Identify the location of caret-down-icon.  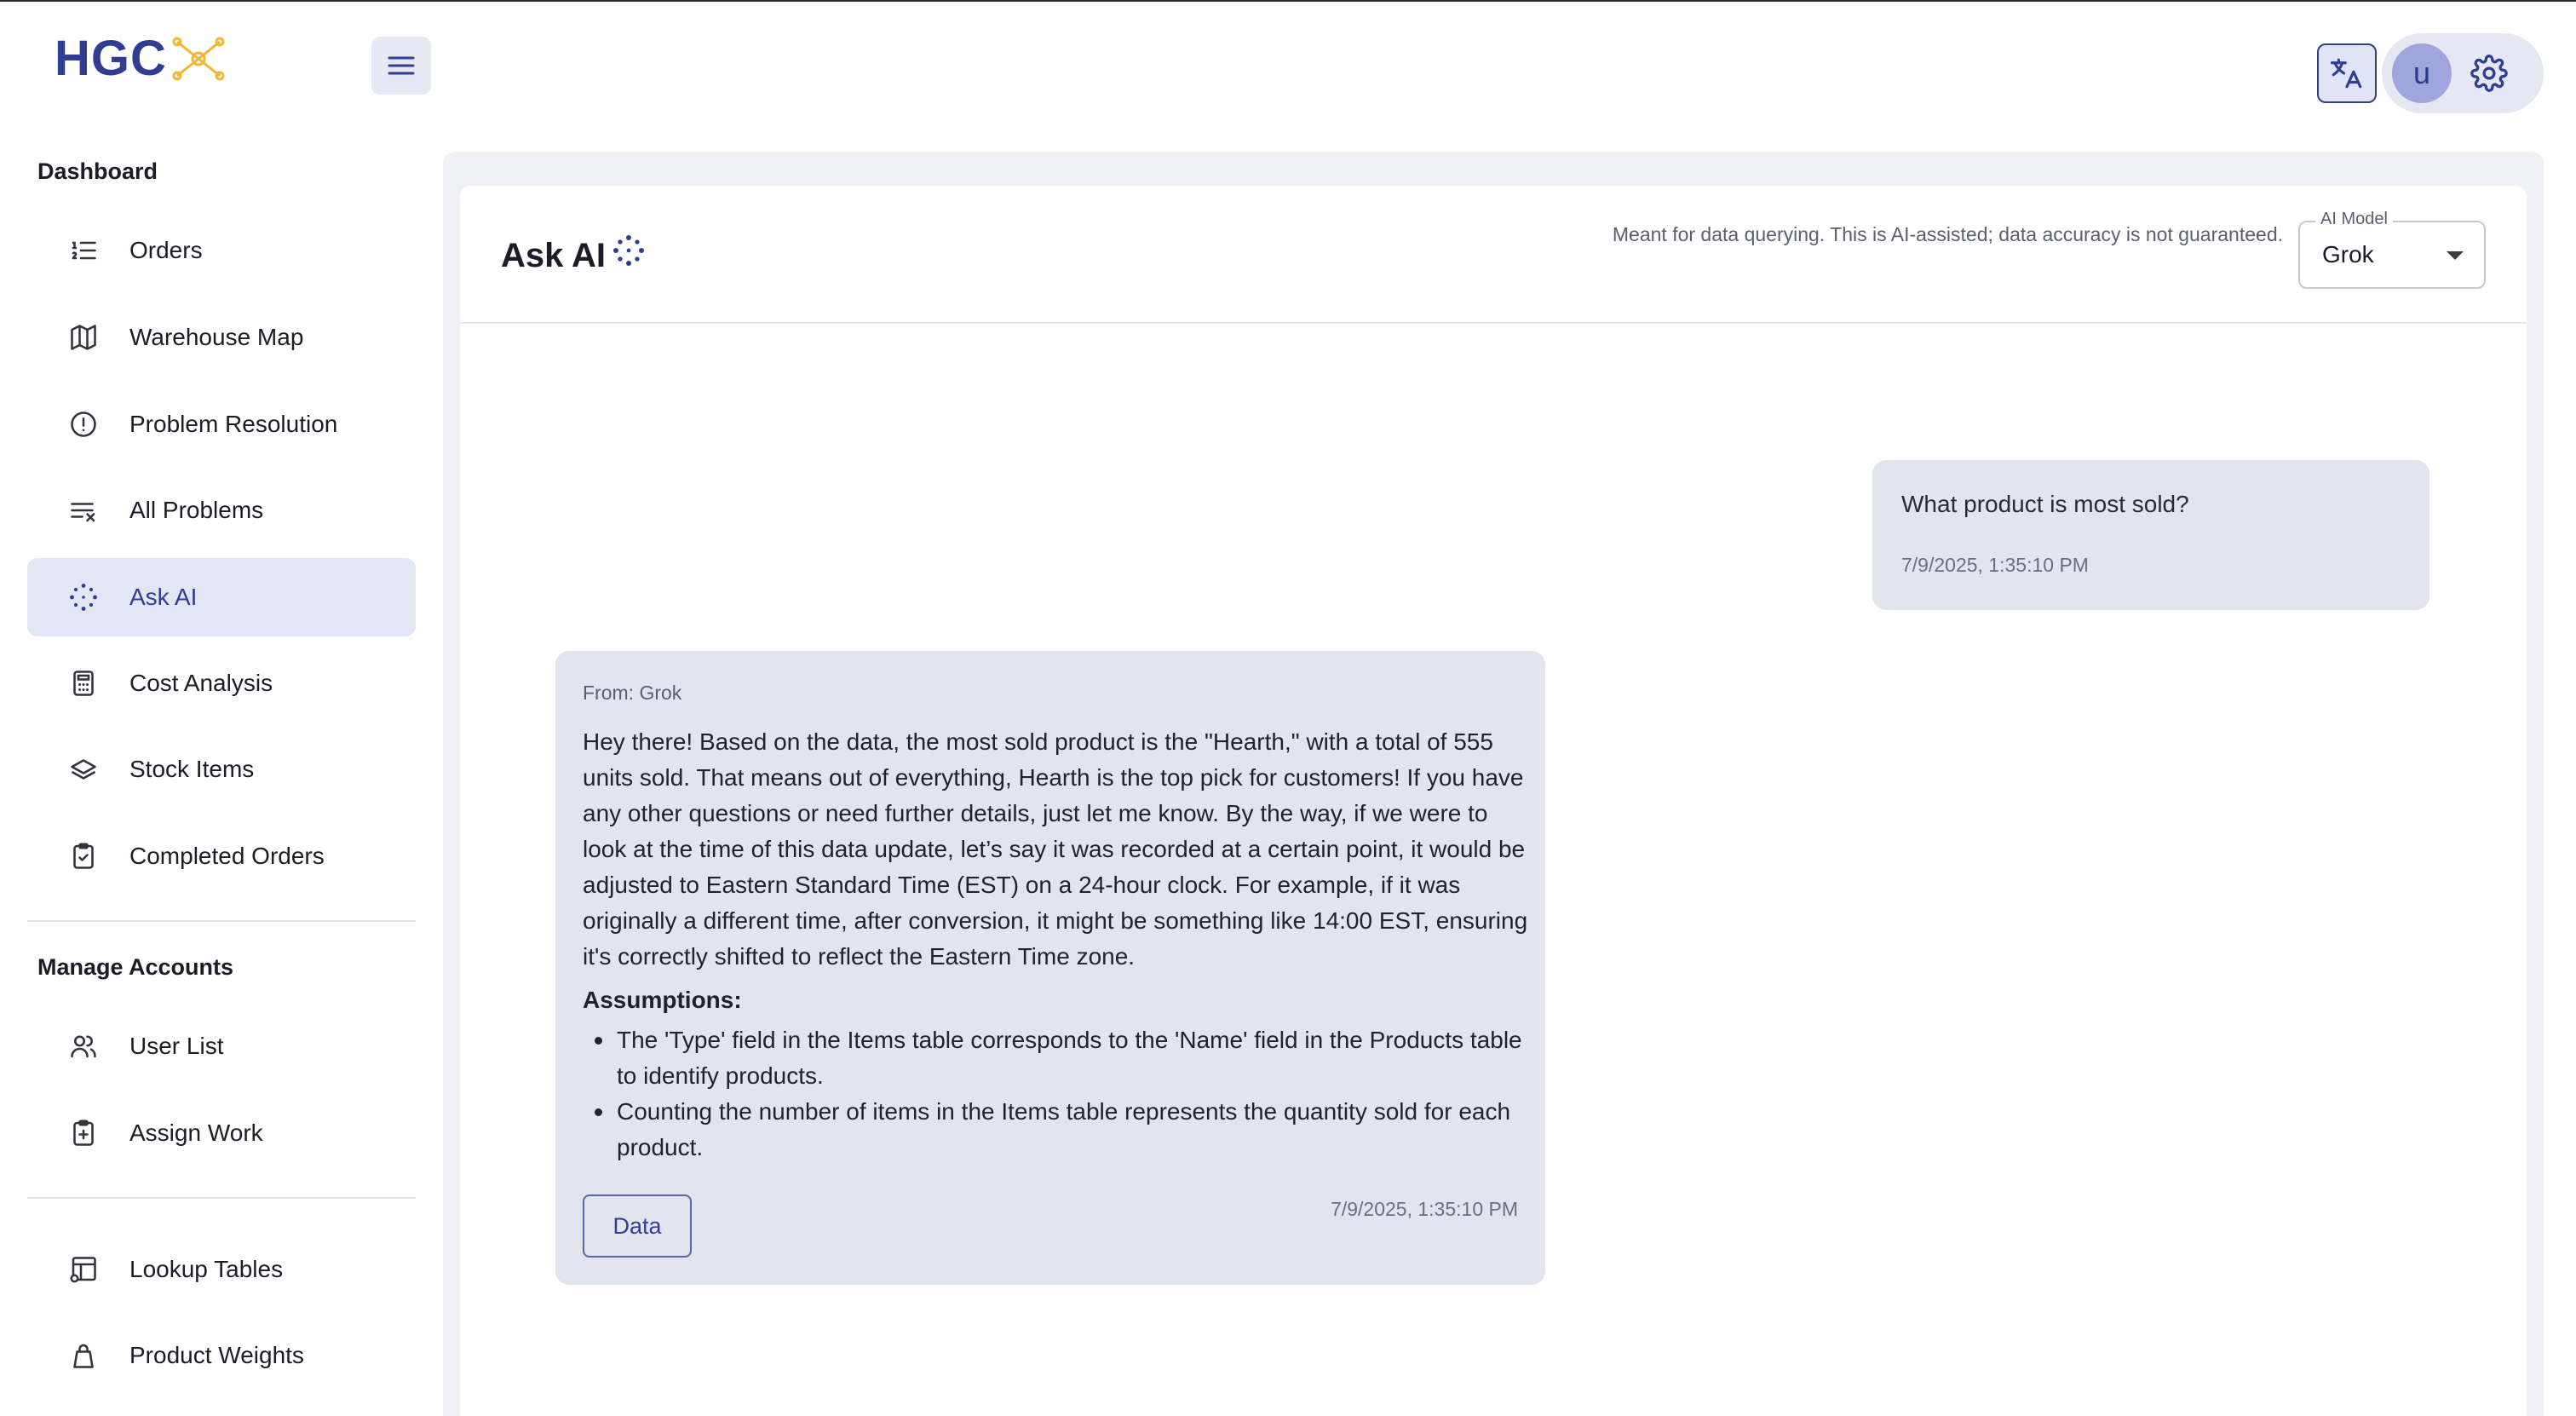
(2456, 255).